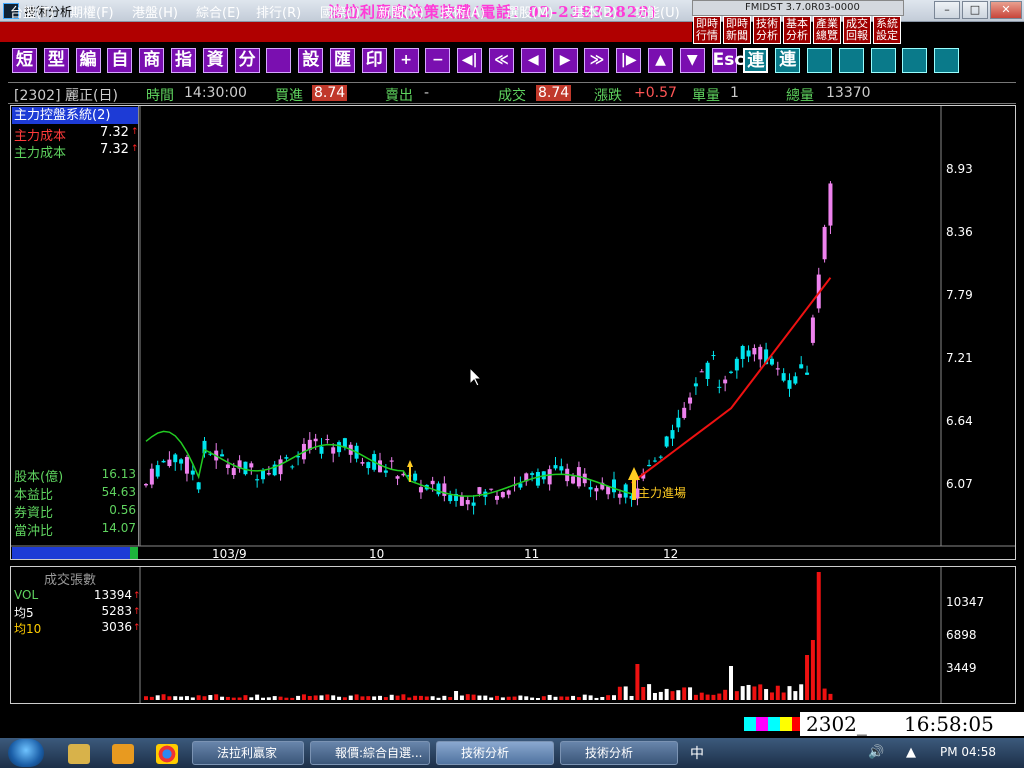 This screenshot has width=1024, height=768. I want to click on chrome-icon, so click(167, 754).